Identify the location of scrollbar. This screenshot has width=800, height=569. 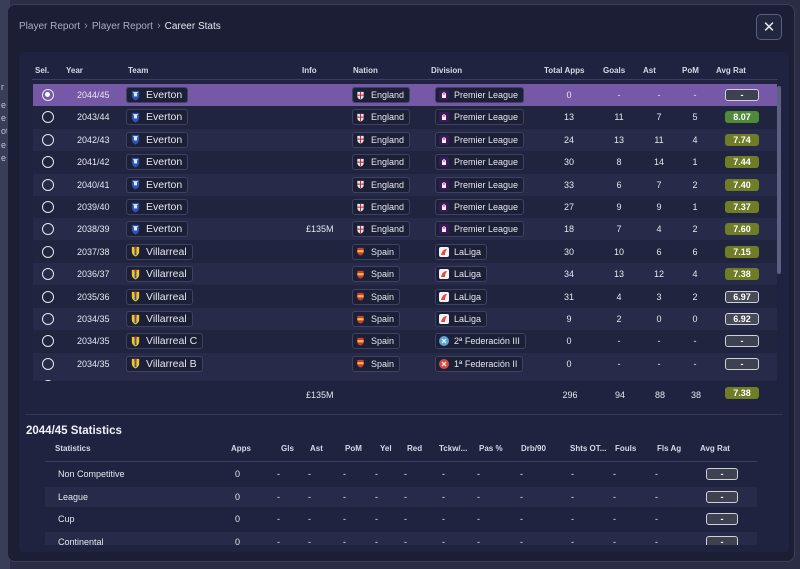
(779, 231).